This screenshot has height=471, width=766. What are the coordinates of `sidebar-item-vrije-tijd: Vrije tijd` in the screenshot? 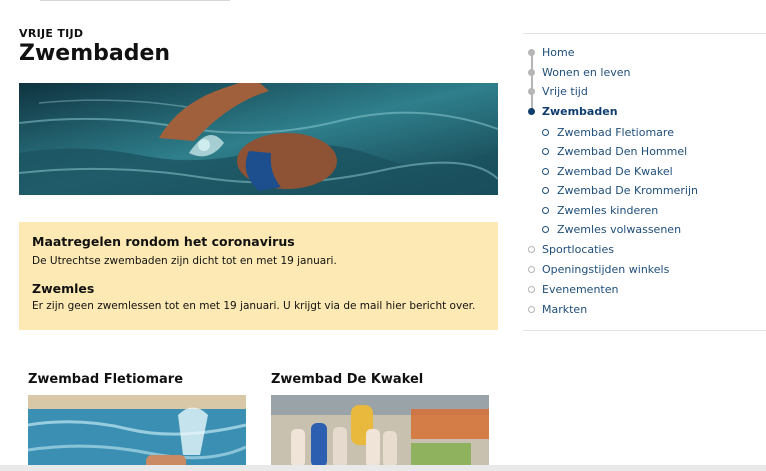 It's located at (565, 91).